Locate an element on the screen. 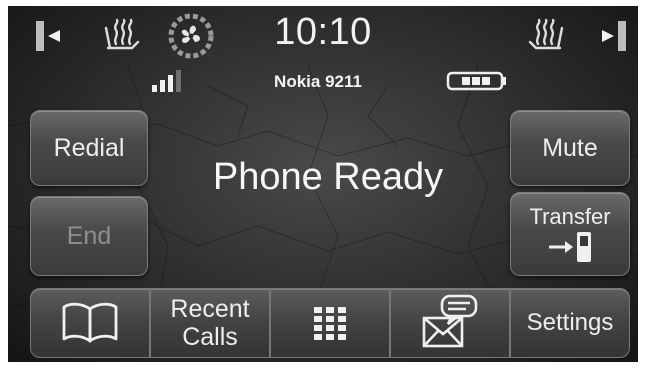 This screenshot has width=646, height=370. recent-calls-line2: Calls is located at coordinates (210, 337).